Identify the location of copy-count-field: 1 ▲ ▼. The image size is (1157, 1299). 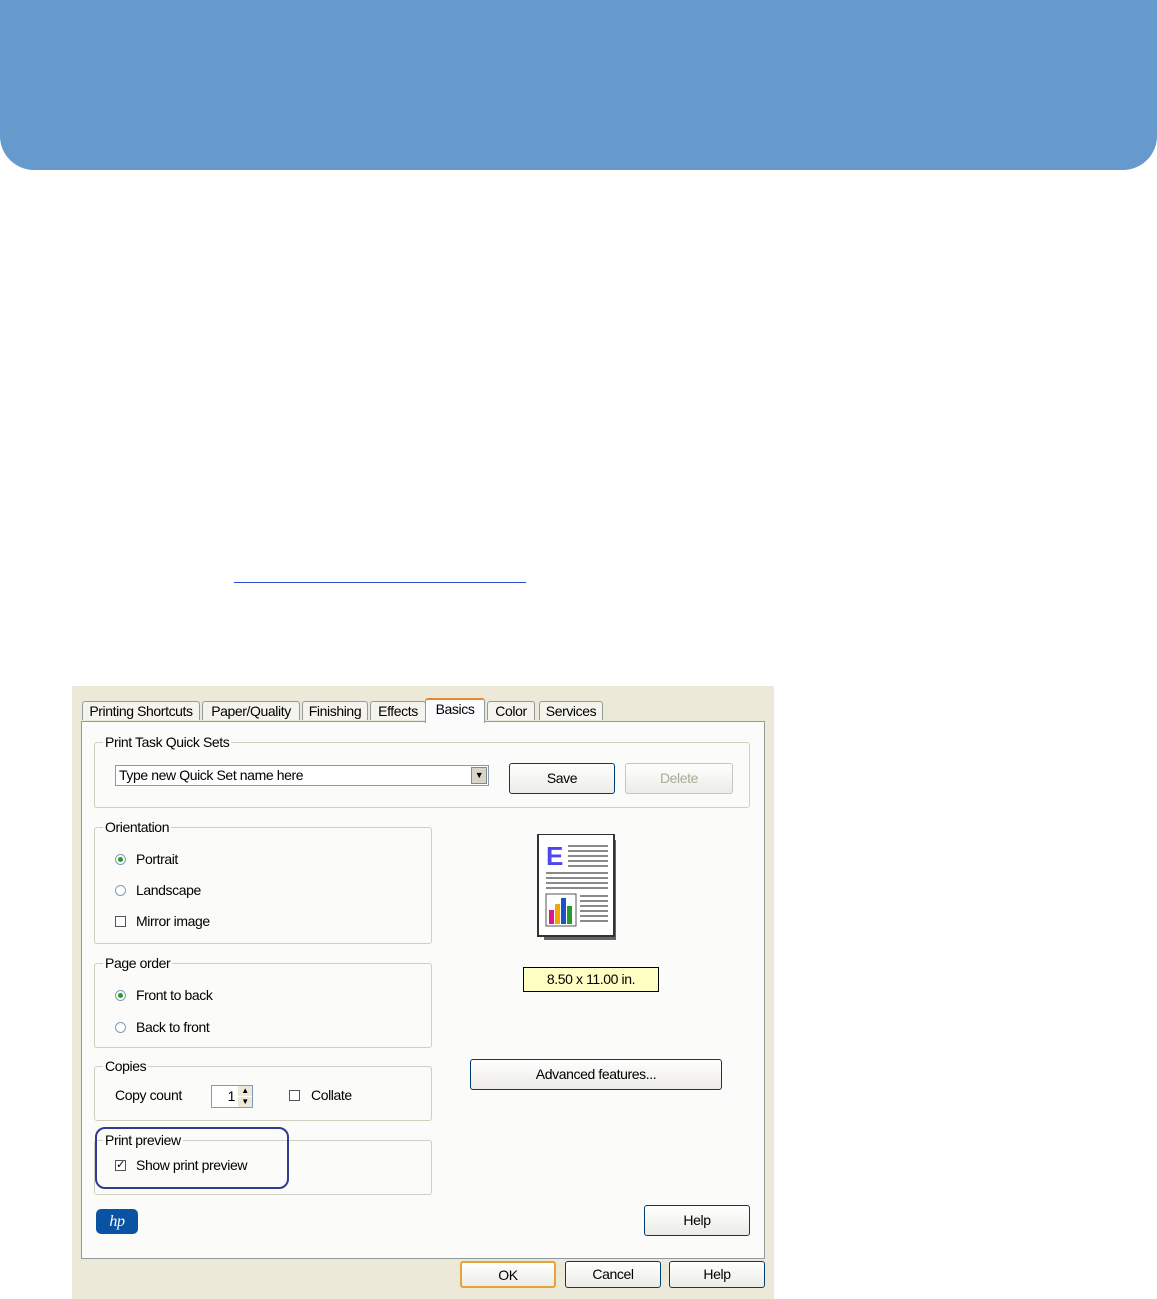
(232, 1096).